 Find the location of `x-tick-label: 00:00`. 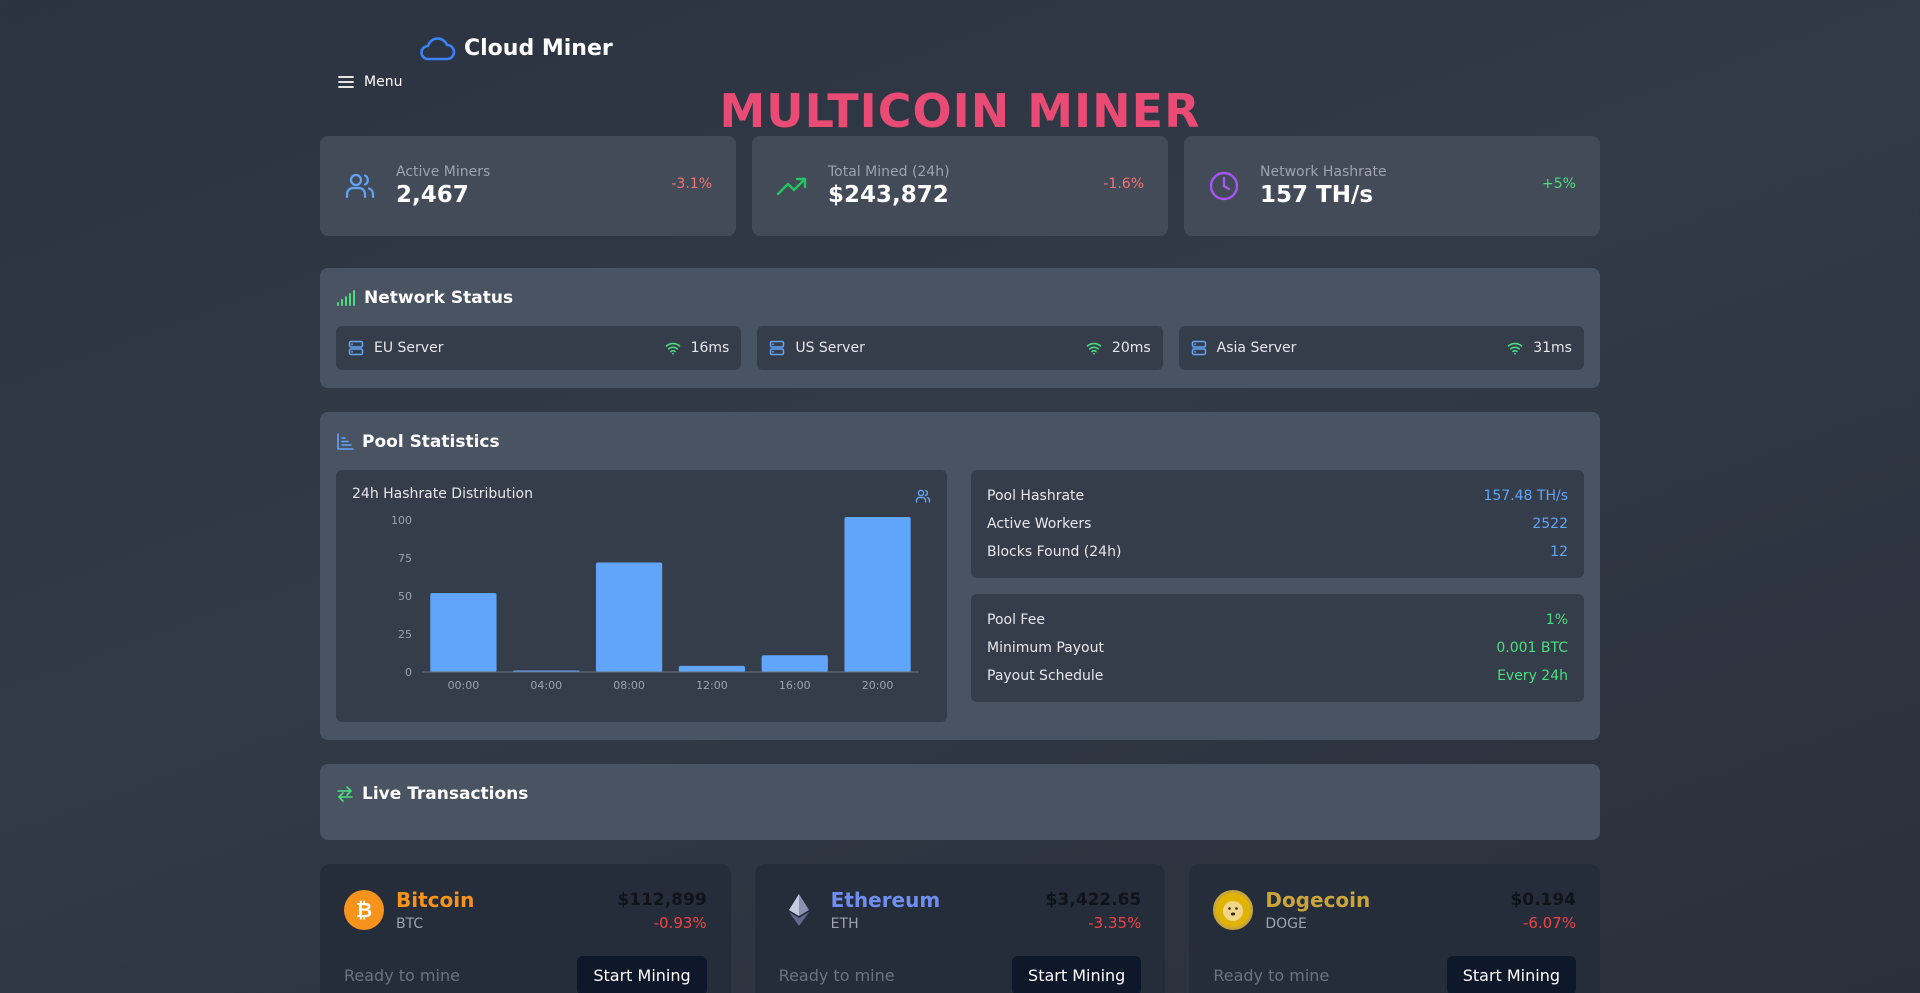

x-tick-label: 00:00 is located at coordinates (464, 685).